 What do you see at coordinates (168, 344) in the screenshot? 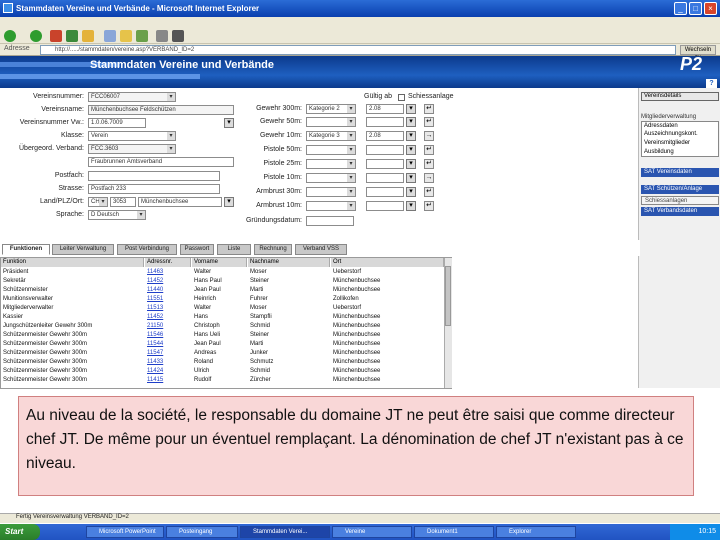
I see `address-number-link: 11544` at bounding box center [168, 344].